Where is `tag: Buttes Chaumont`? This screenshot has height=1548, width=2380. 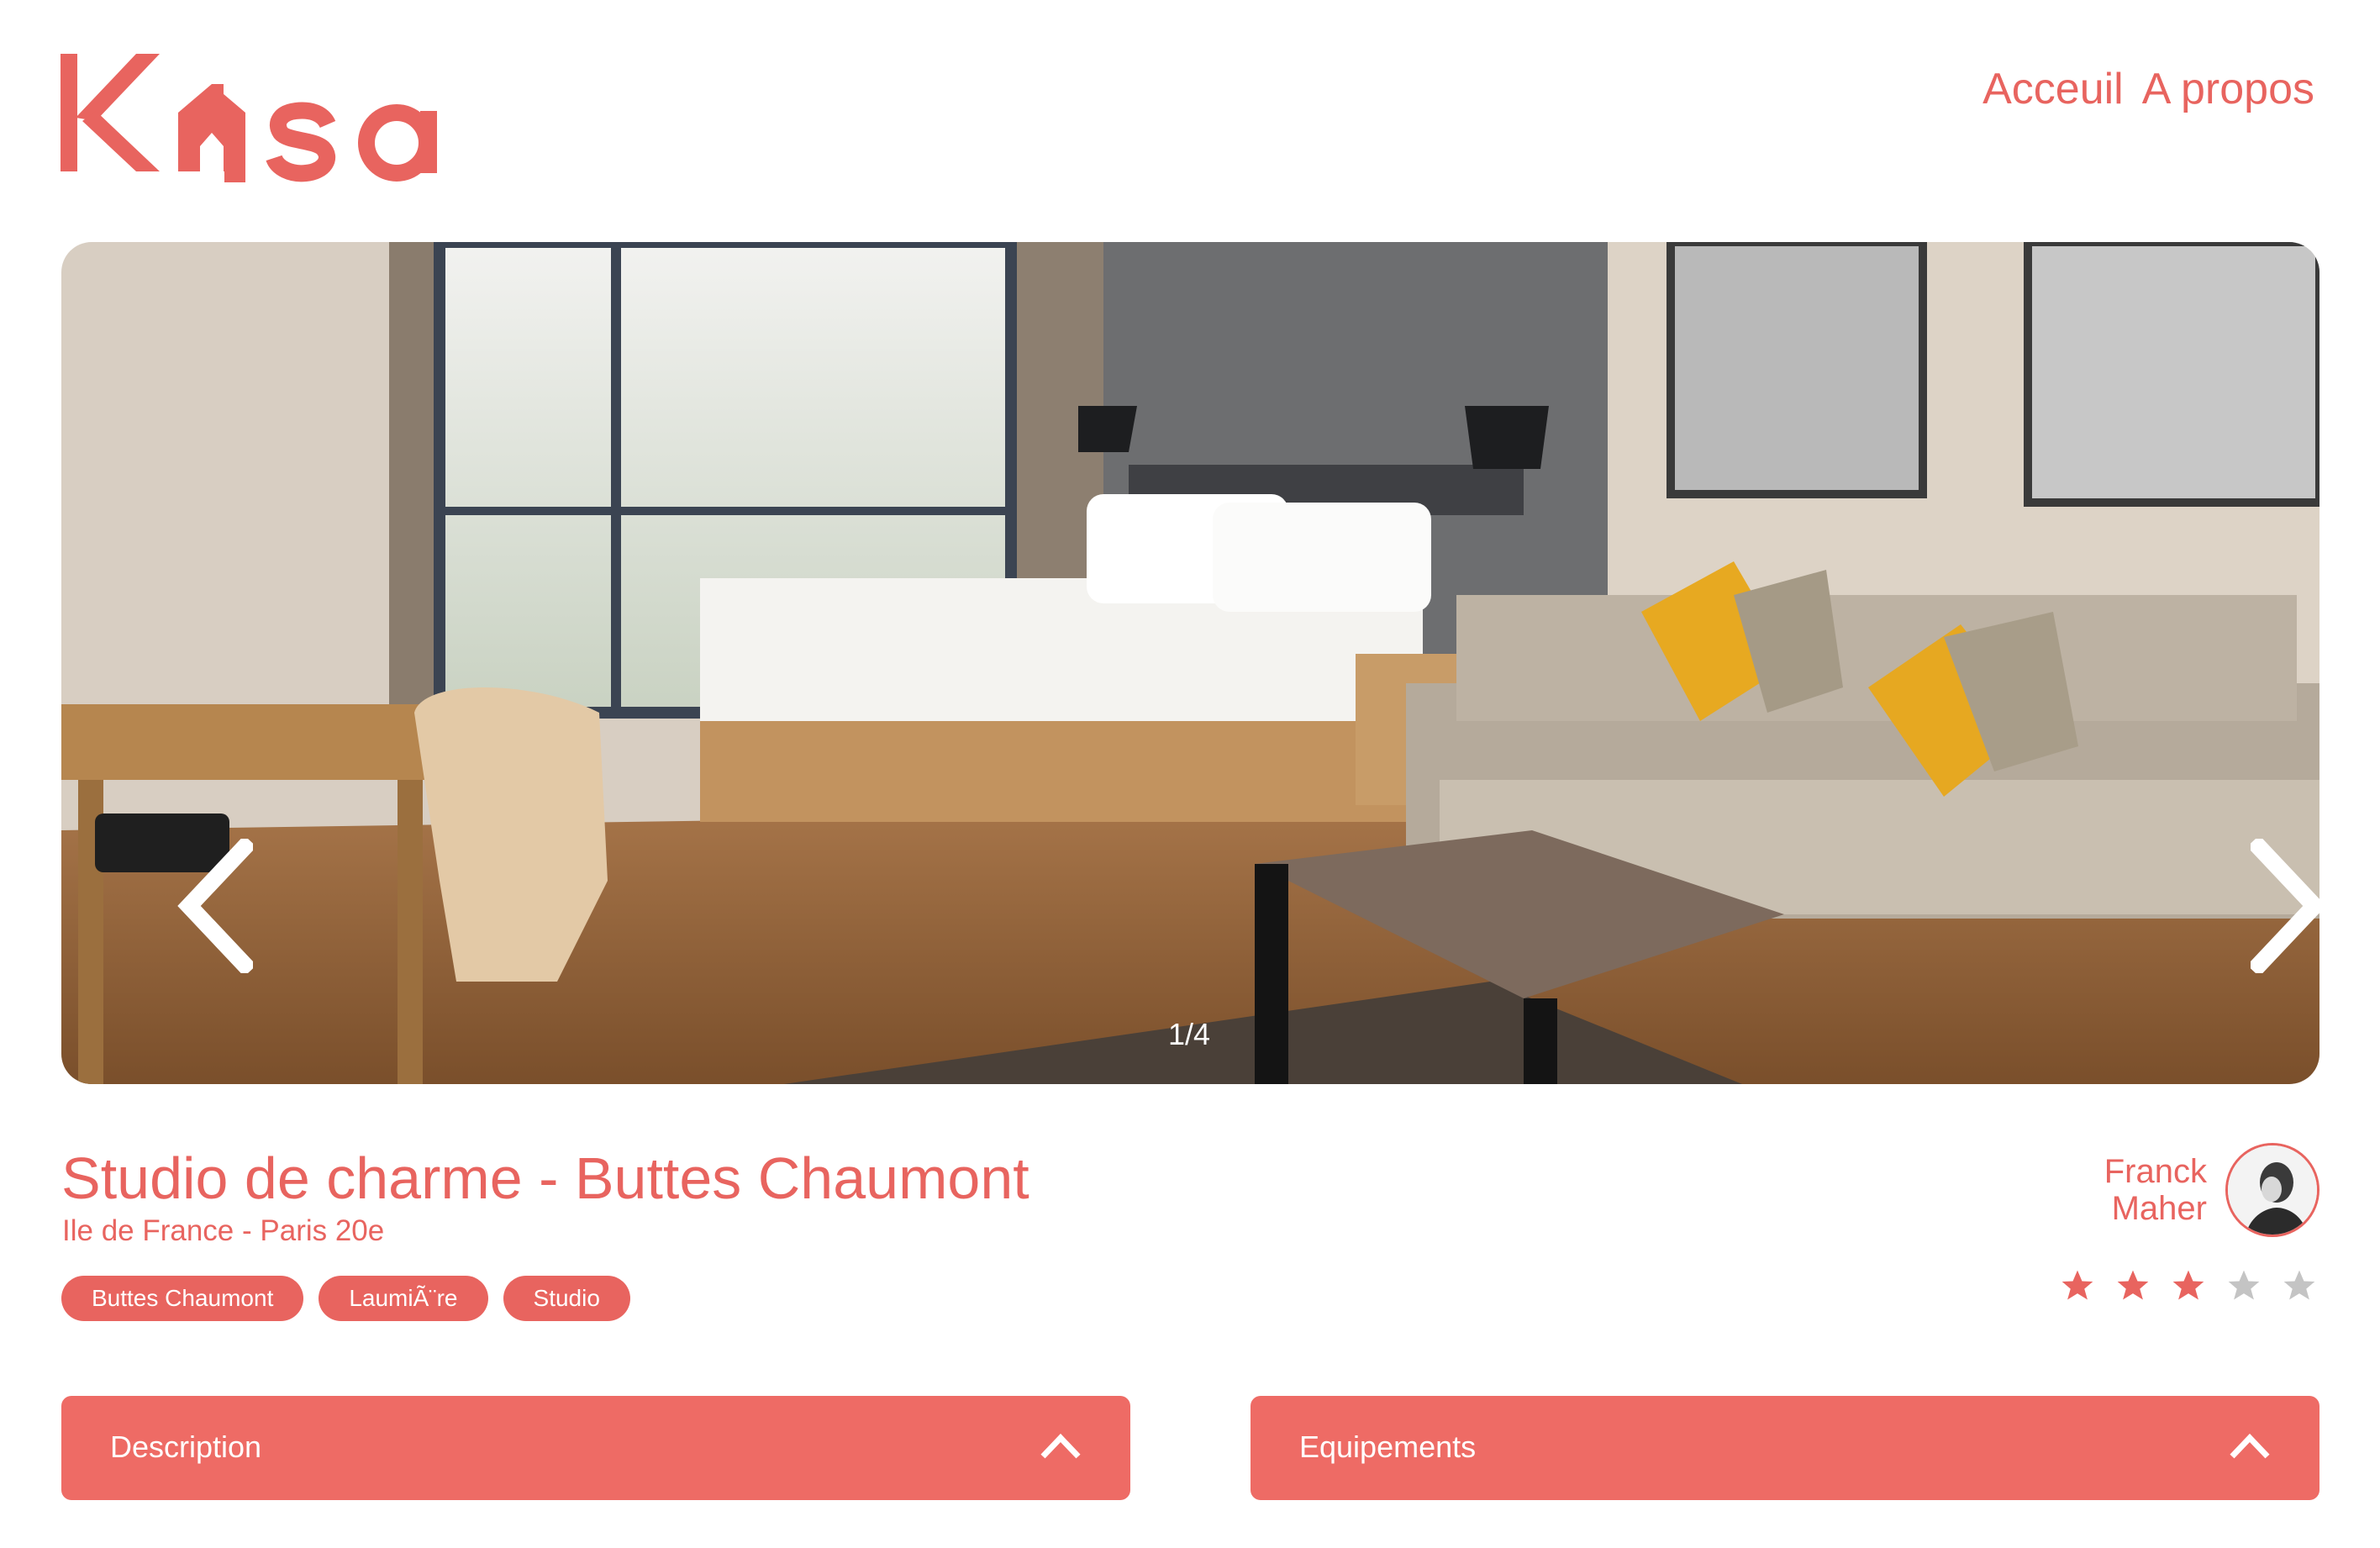
tag: Buttes Chaumont is located at coordinates (182, 1298).